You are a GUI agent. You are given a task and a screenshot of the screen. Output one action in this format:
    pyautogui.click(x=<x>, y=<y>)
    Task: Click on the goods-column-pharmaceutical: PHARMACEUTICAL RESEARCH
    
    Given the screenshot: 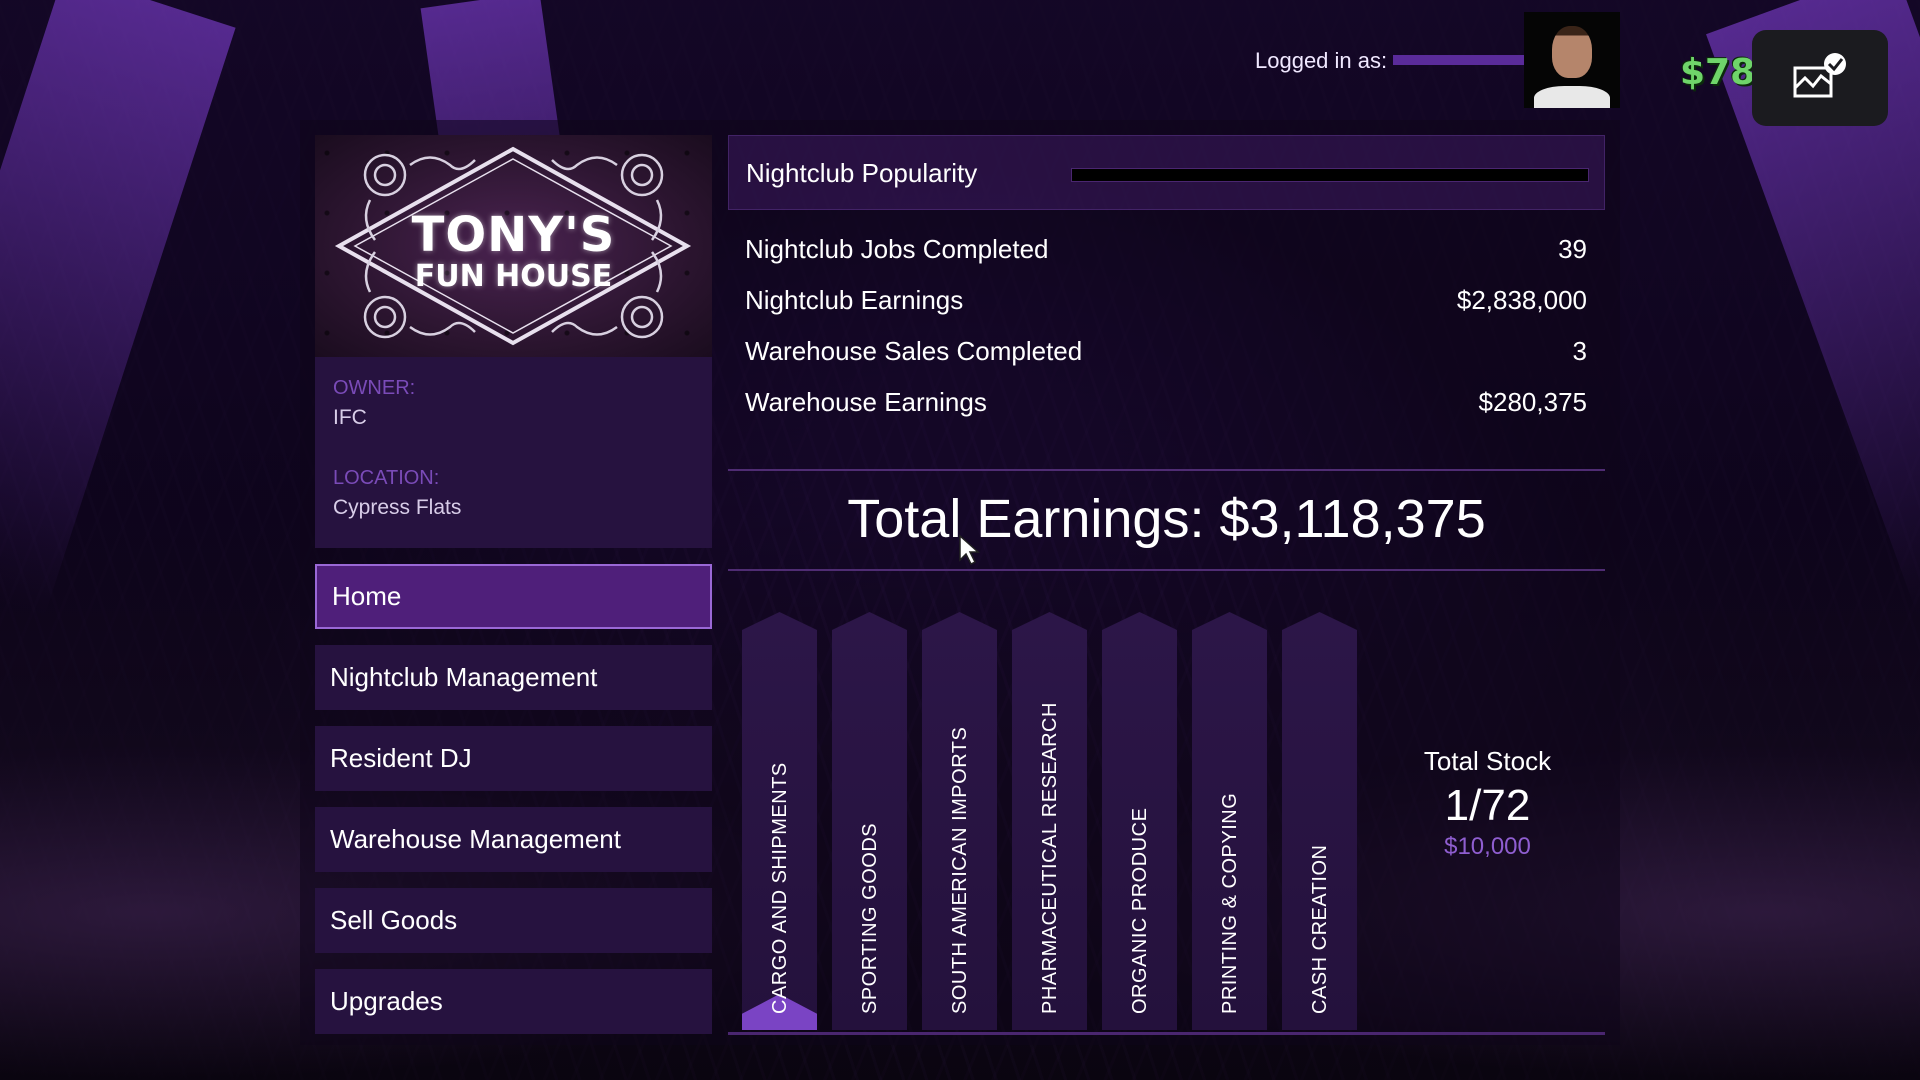 What is the action you would take?
    pyautogui.click(x=1049, y=821)
    